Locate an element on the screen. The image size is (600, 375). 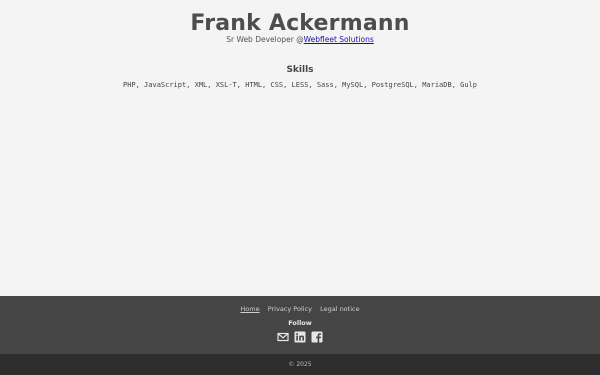
footer-link-home: Home is located at coordinates (249, 309).